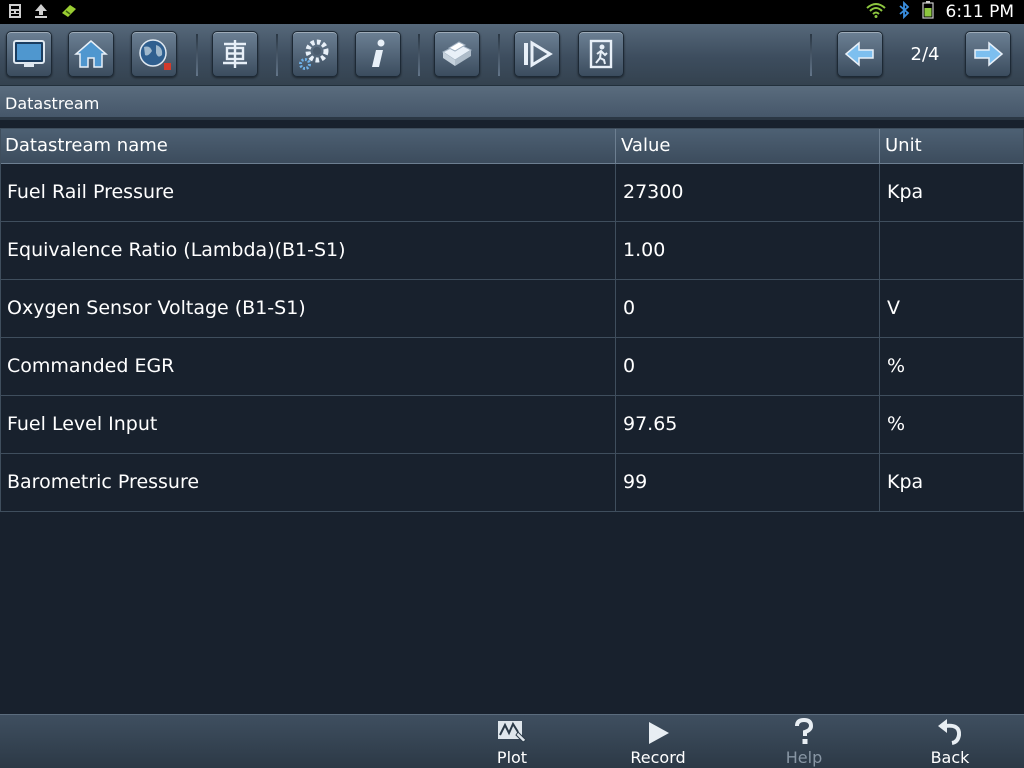  I want to click on status-bar: 6:11 PM, so click(512, 12).